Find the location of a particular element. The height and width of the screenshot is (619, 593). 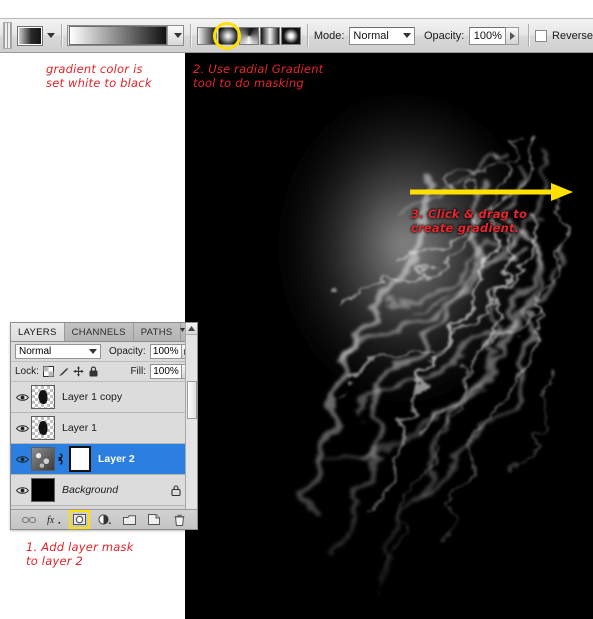

lock-label: Lock: is located at coordinates (27, 371).